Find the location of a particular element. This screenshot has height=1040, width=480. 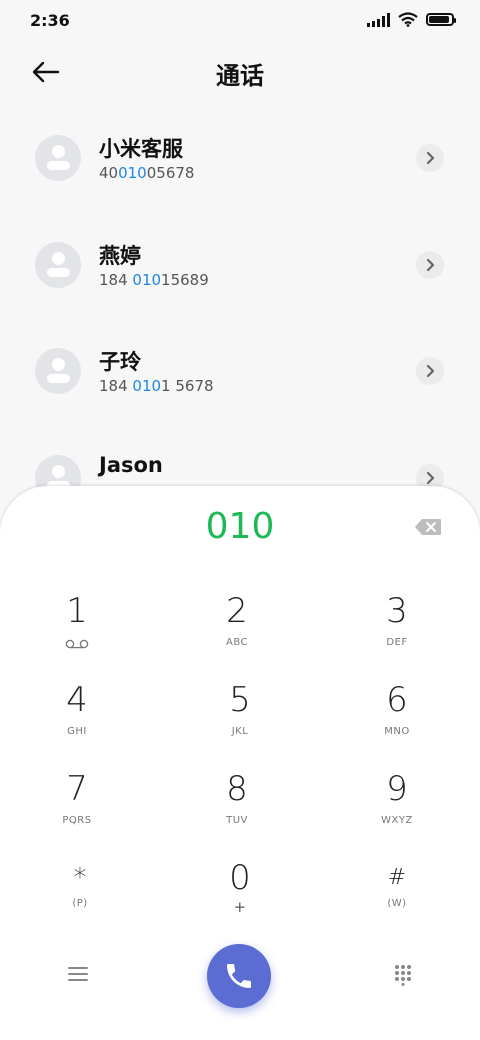

wifi-icon is located at coordinates (408, 19).